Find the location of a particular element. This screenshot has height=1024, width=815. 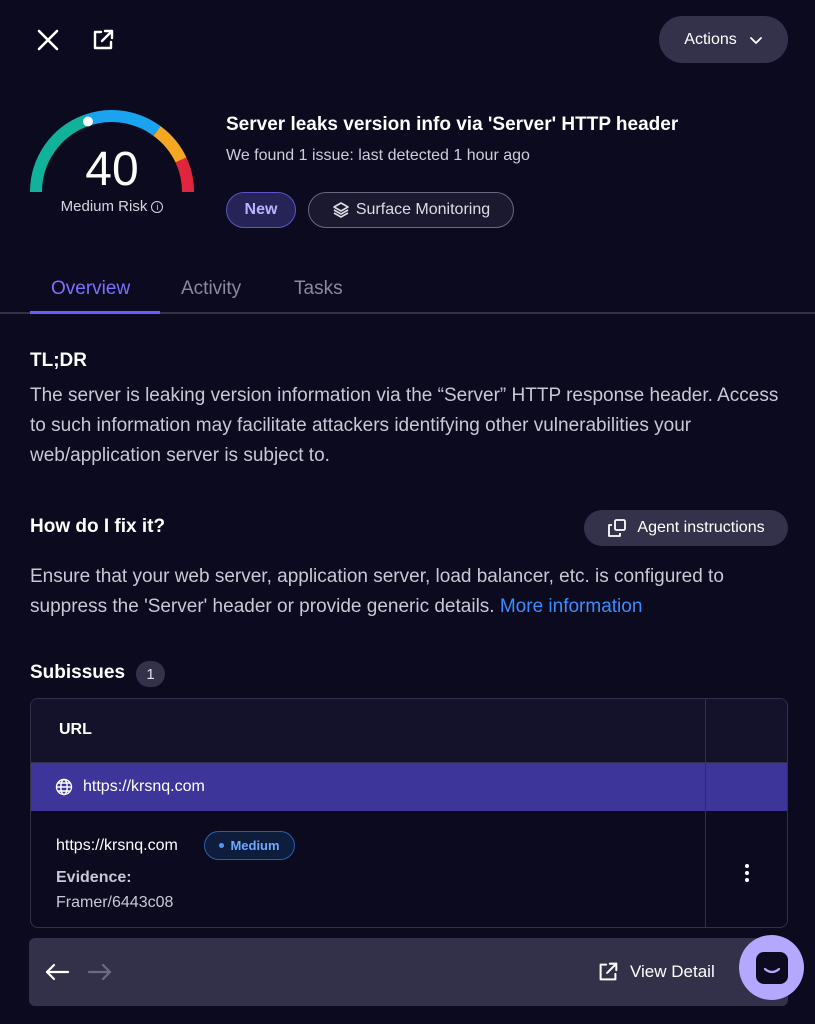

tab-overview: Overview is located at coordinates (90, 289).